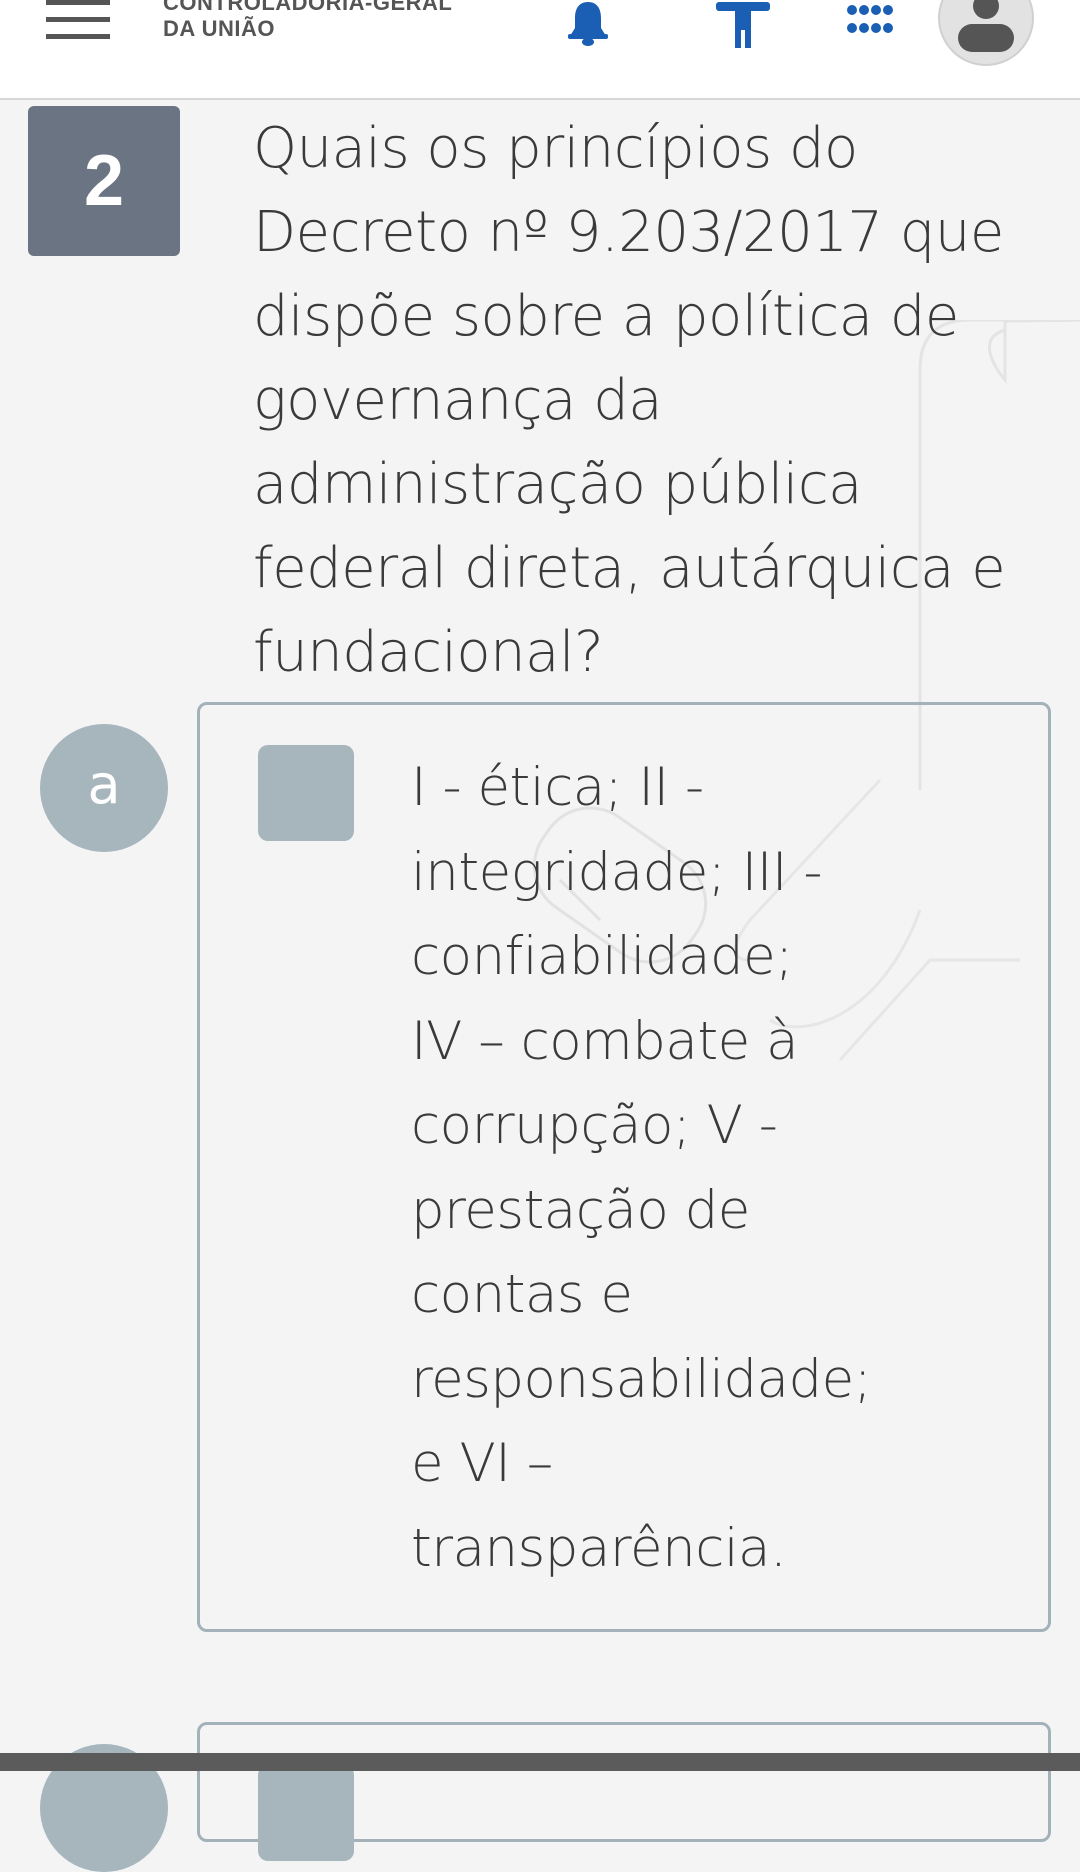  I want to click on apps-grid-icon, so click(870, 20).